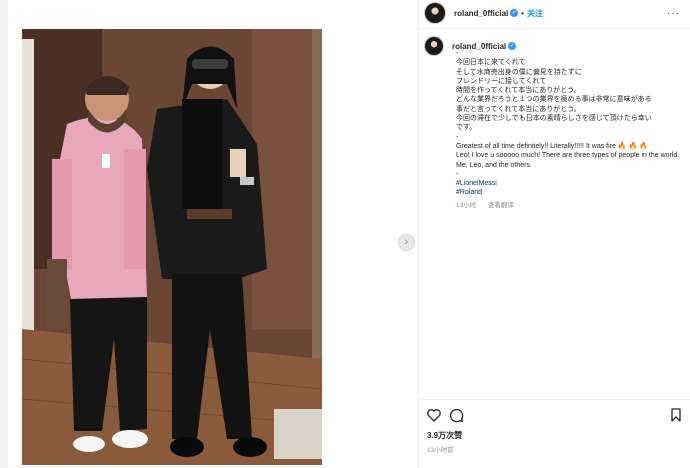 The height and width of the screenshot is (468, 690). What do you see at coordinates (554, 100) in the screenshot?
I see `caption-line: どんな業界だろうと１つの業界を極める事は非常に意味がある` at bounding box center [554, 100].